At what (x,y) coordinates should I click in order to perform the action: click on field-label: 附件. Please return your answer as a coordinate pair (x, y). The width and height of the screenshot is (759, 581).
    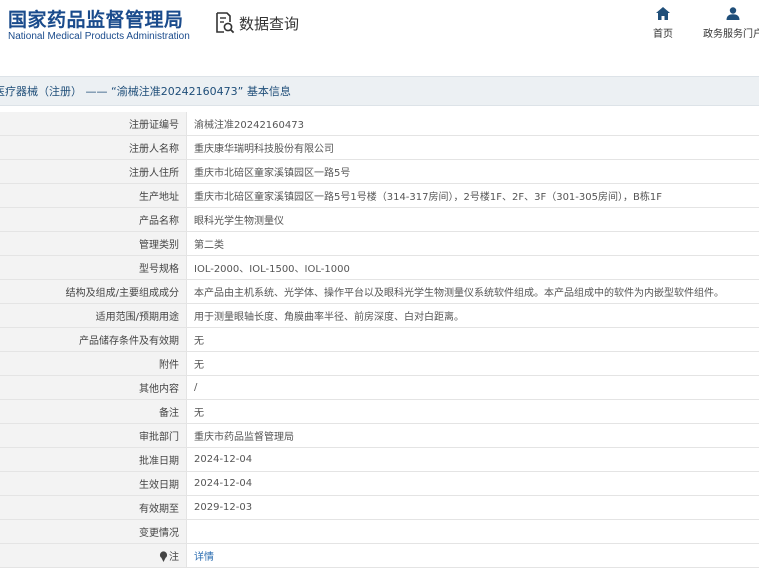
    Looking at the image, I should click on (93, 363).